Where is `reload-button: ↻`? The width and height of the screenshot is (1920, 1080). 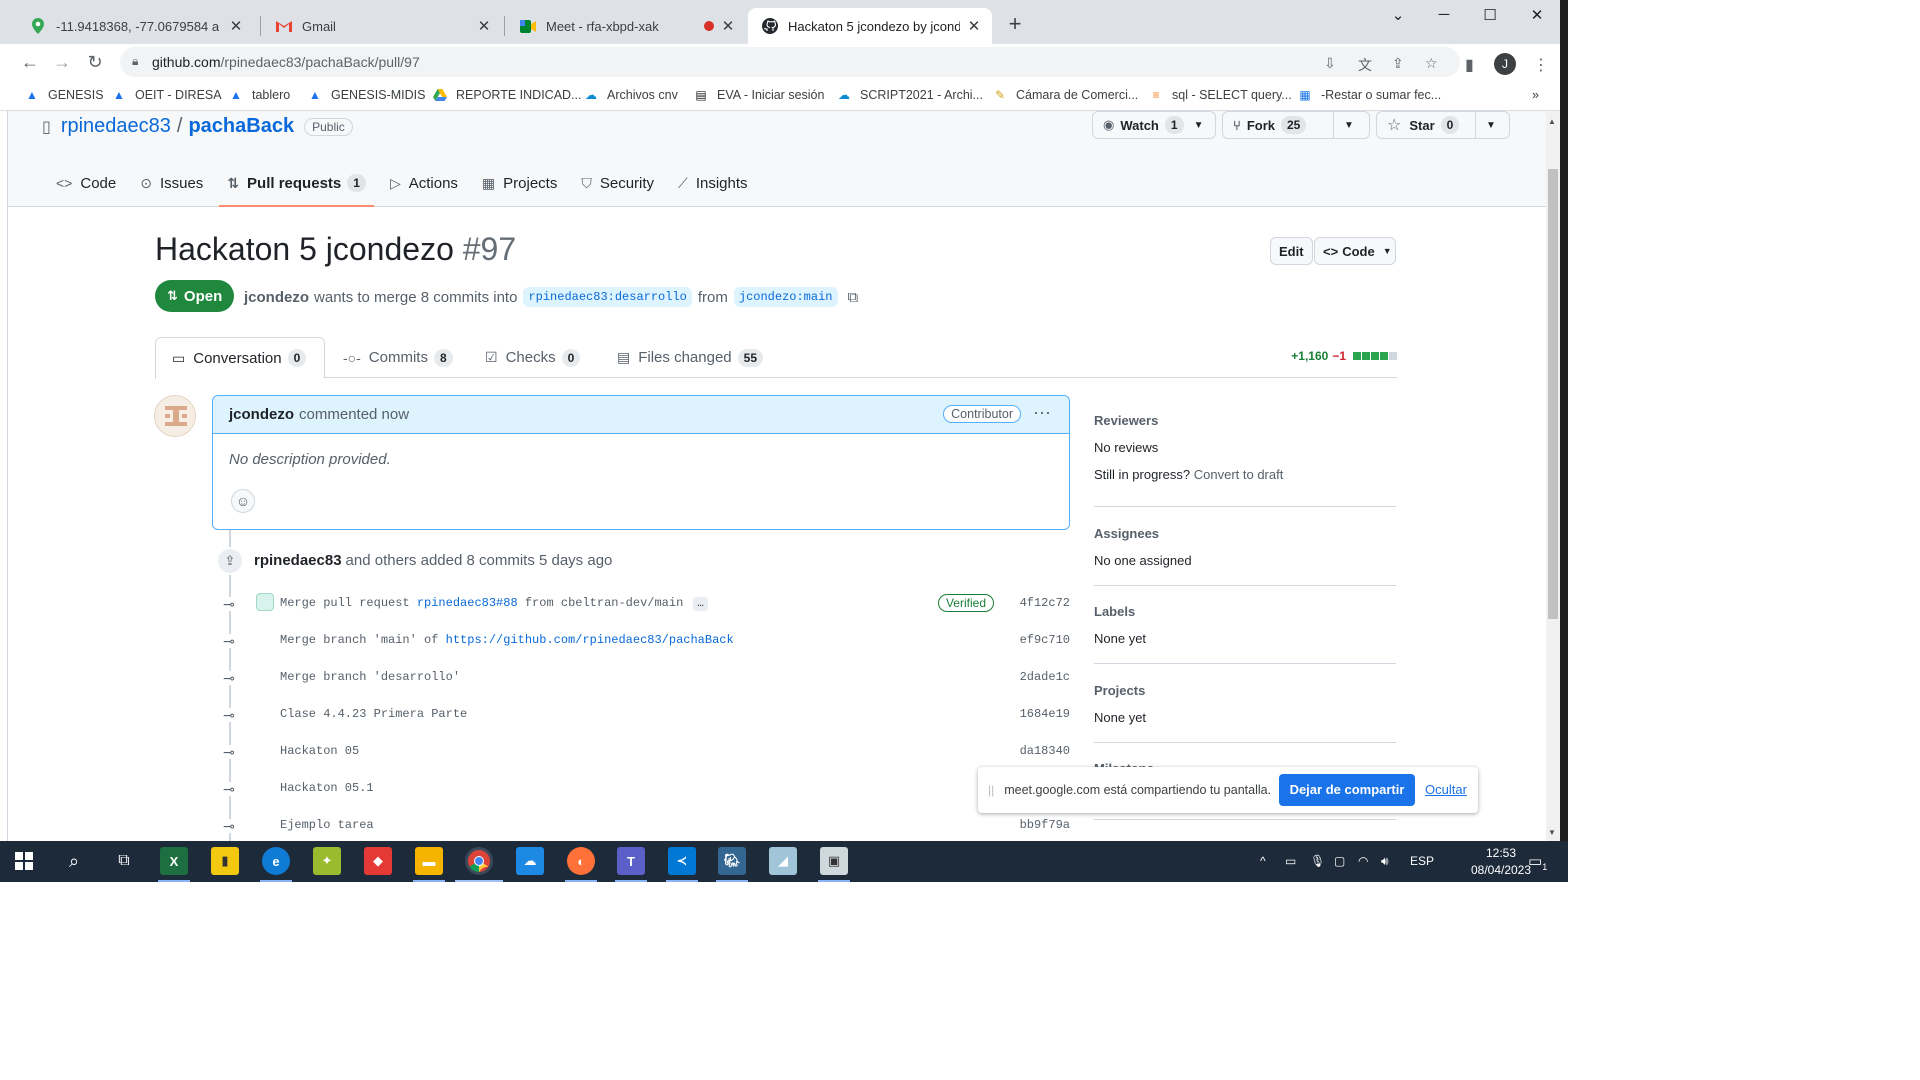
reload-button: ↻ is located at coordinates (95, 62).